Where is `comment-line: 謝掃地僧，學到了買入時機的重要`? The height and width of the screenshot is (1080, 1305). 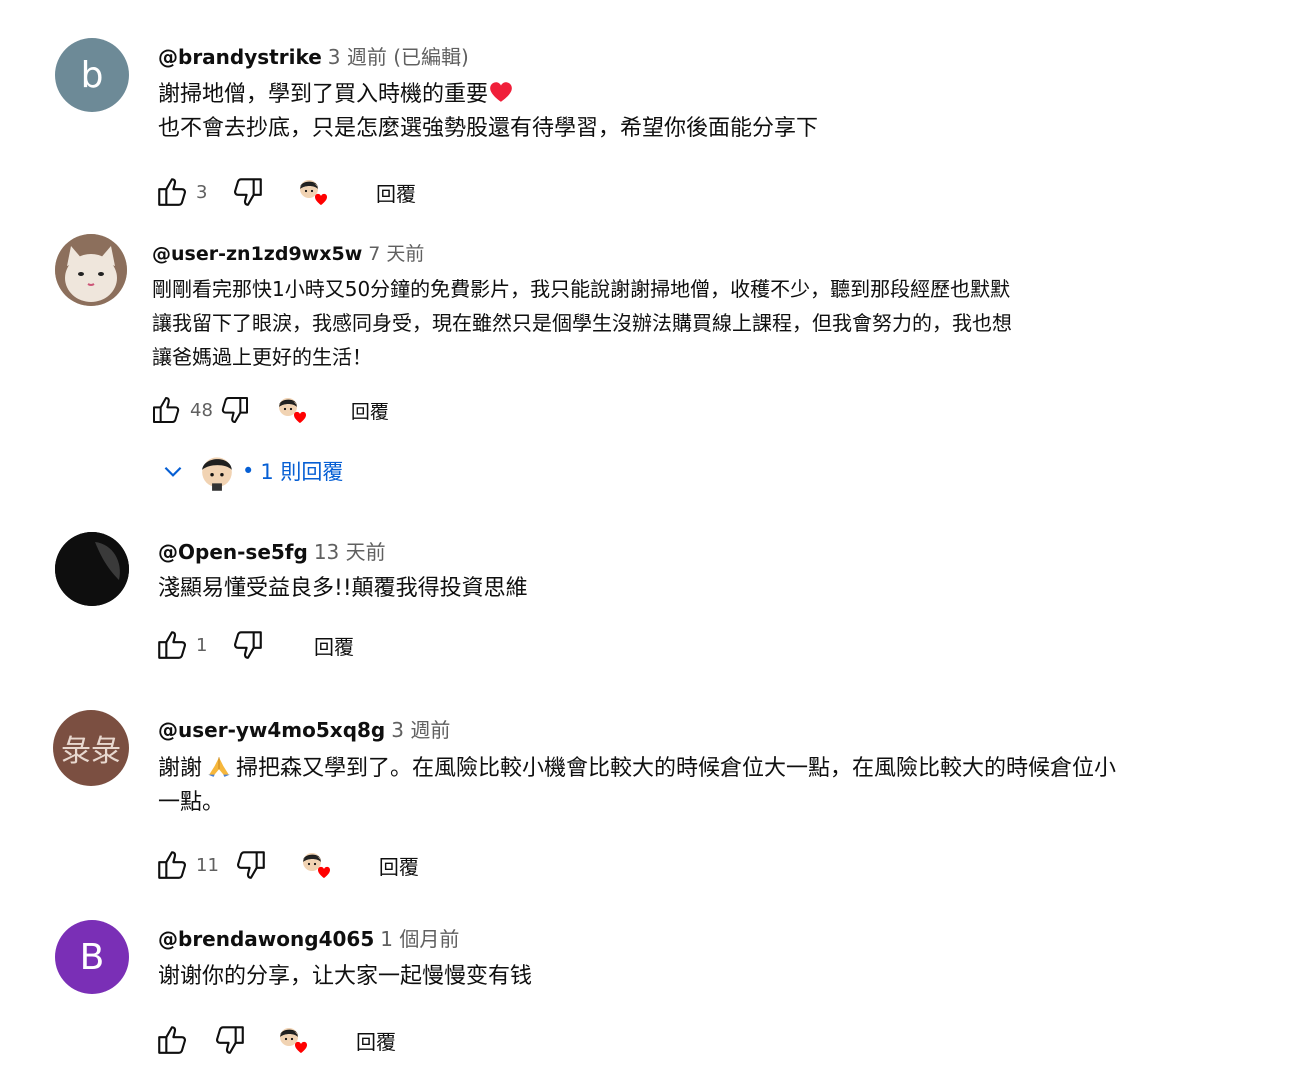 comment-line: 謝掃地僧，學到了買入時機的重要 is located at coordinates (488, 95).